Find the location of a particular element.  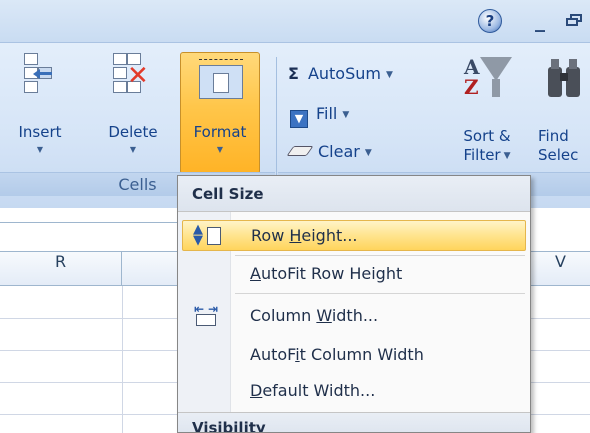

help-icon: ? is located at coordinates (490, 21).